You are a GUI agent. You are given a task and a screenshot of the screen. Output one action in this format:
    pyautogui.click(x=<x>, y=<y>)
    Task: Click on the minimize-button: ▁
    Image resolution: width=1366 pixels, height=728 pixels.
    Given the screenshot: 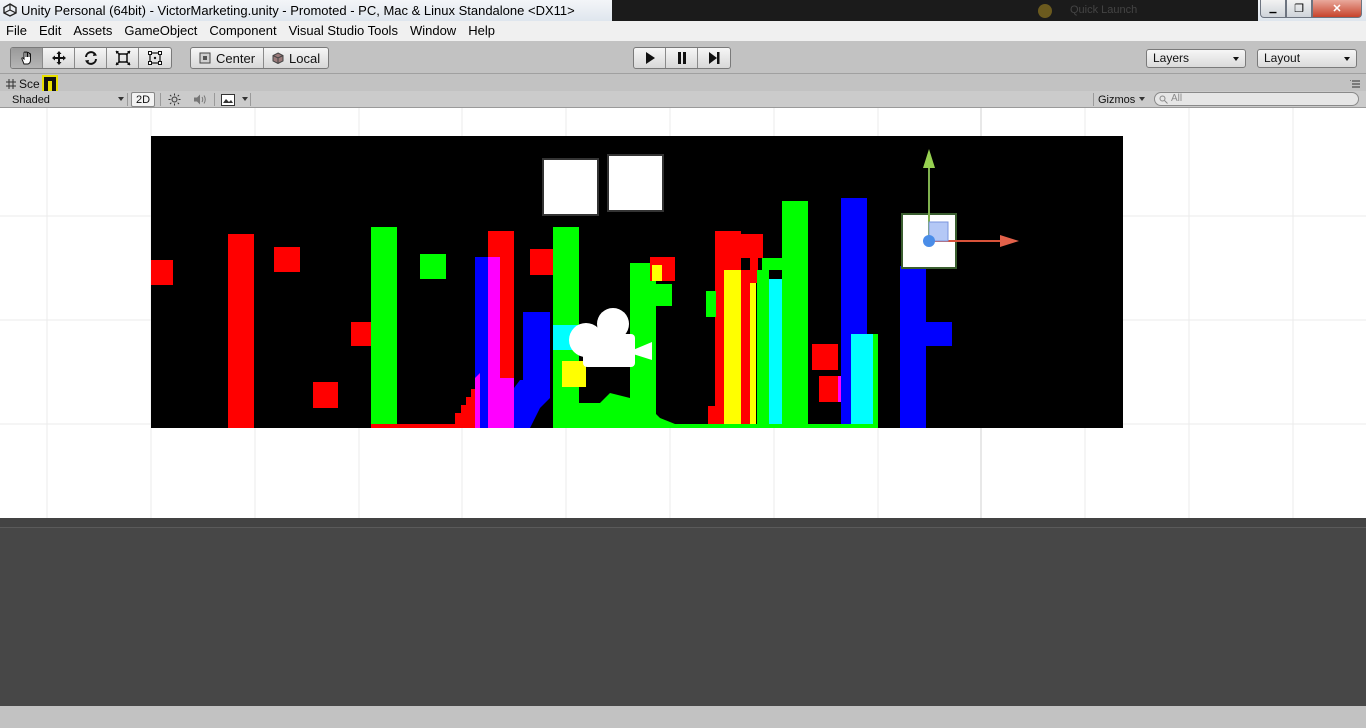 What is the action you would take?
    pyautogui.click(x=1273, y=9)
    